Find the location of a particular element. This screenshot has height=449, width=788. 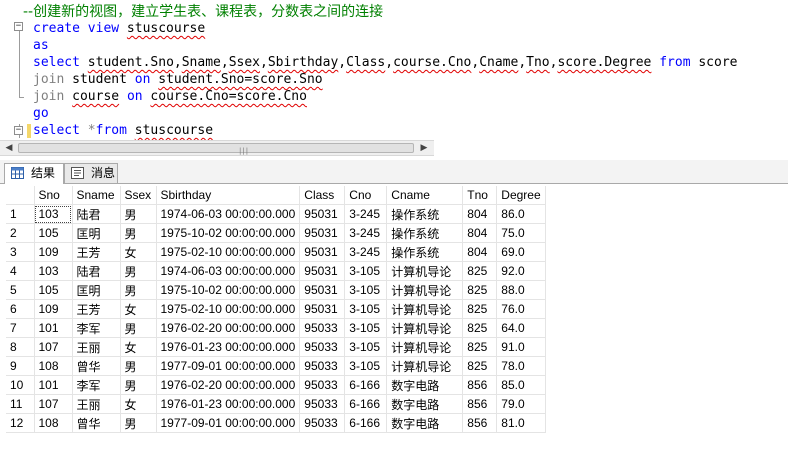

row-number: 12 is located at coordinates (20, 423).